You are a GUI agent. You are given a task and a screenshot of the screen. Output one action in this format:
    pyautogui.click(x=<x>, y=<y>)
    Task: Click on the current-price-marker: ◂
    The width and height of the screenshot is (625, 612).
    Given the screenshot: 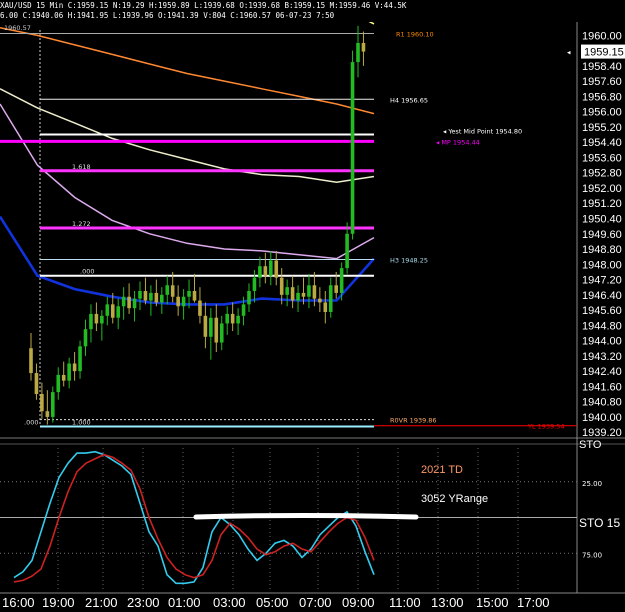 What is the action you would take?
    pyautogui.click(x=569, y=53)
    